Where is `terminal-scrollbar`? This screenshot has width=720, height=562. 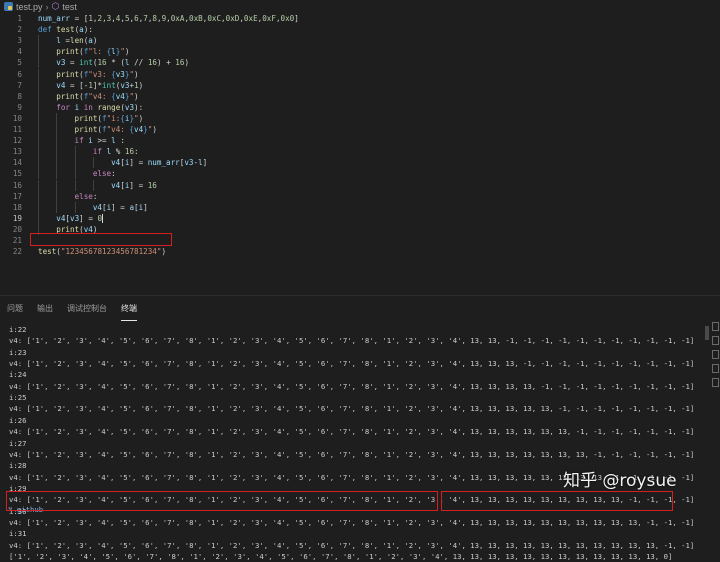
terminal-scrollbar is located at coordinates (707, 418).